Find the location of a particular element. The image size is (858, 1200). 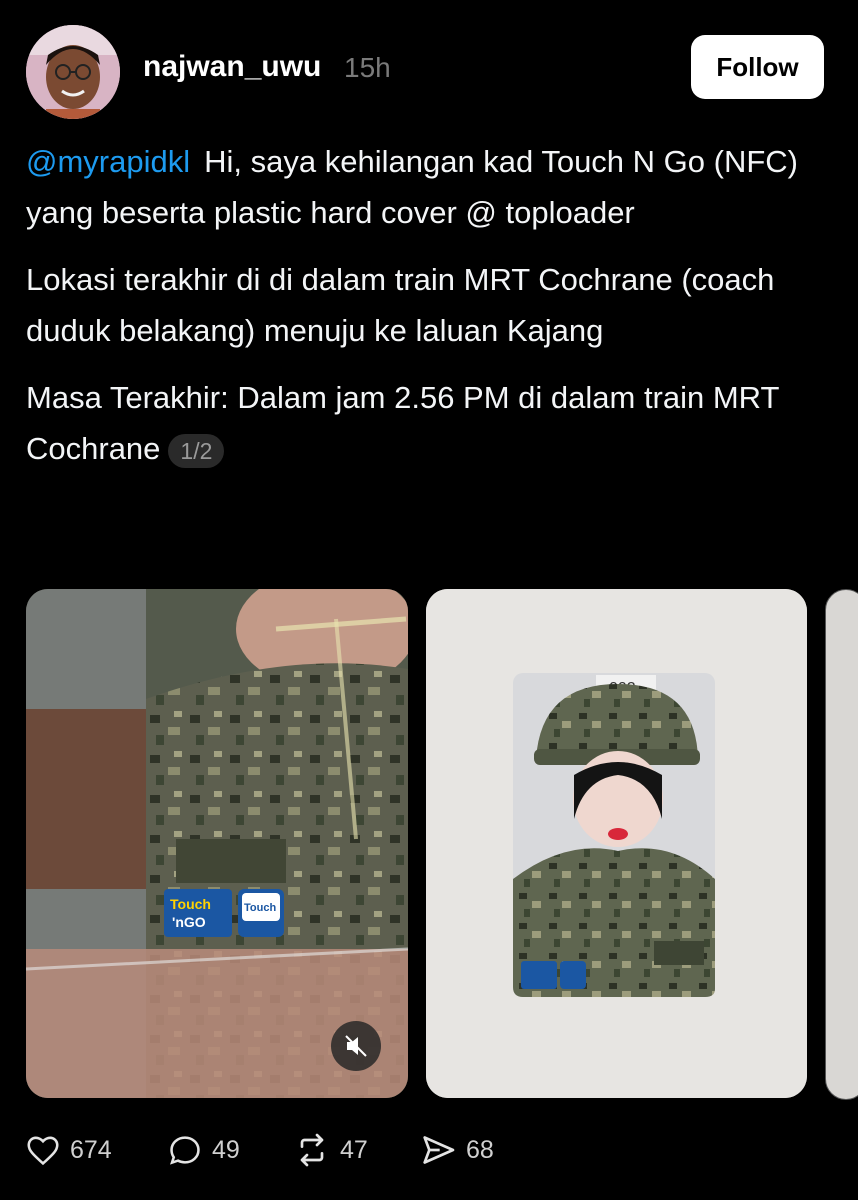

mute-button is located at coordinates (356, 1046).